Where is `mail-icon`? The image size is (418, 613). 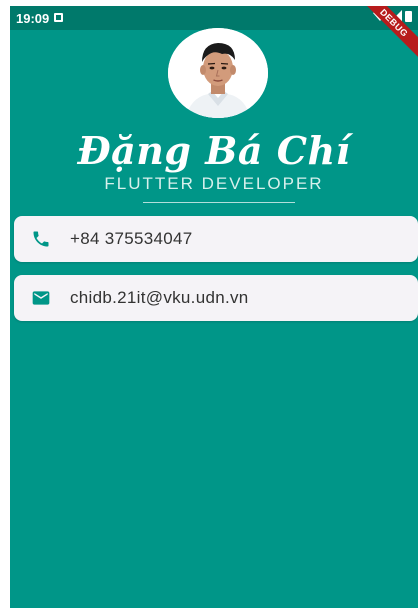 mail-icon is located at coordinates (41, 298).